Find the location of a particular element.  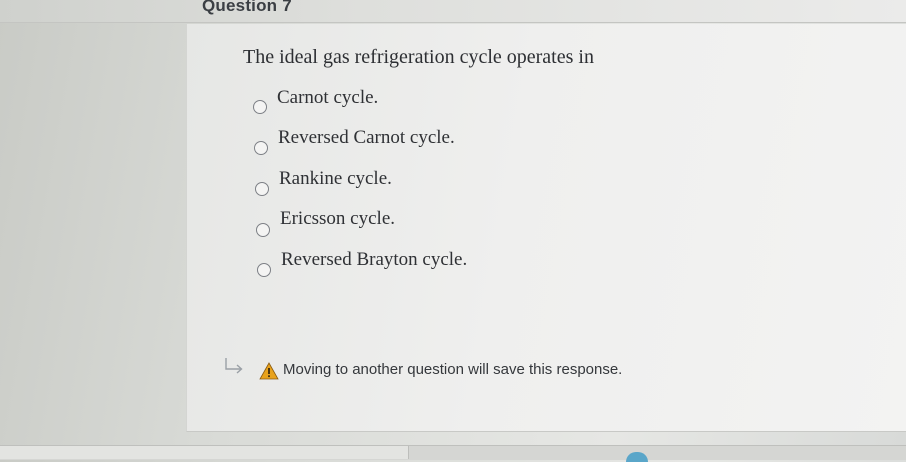

bottom-panel is located at coordinates (204, 452).